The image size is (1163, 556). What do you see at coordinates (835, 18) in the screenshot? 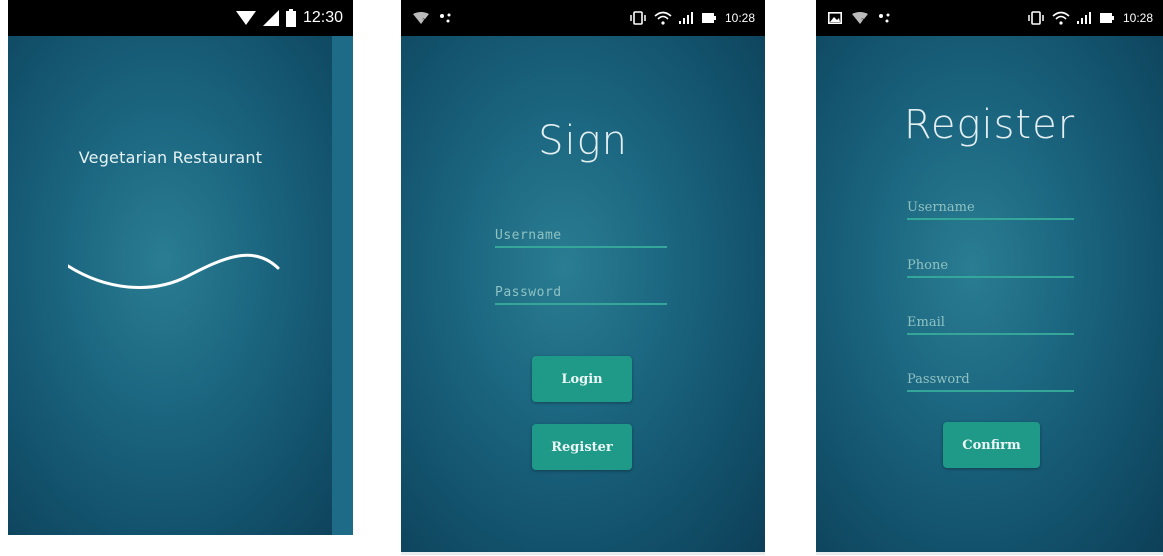
I see `image-notification-icon` at bounding box center [835, 18].